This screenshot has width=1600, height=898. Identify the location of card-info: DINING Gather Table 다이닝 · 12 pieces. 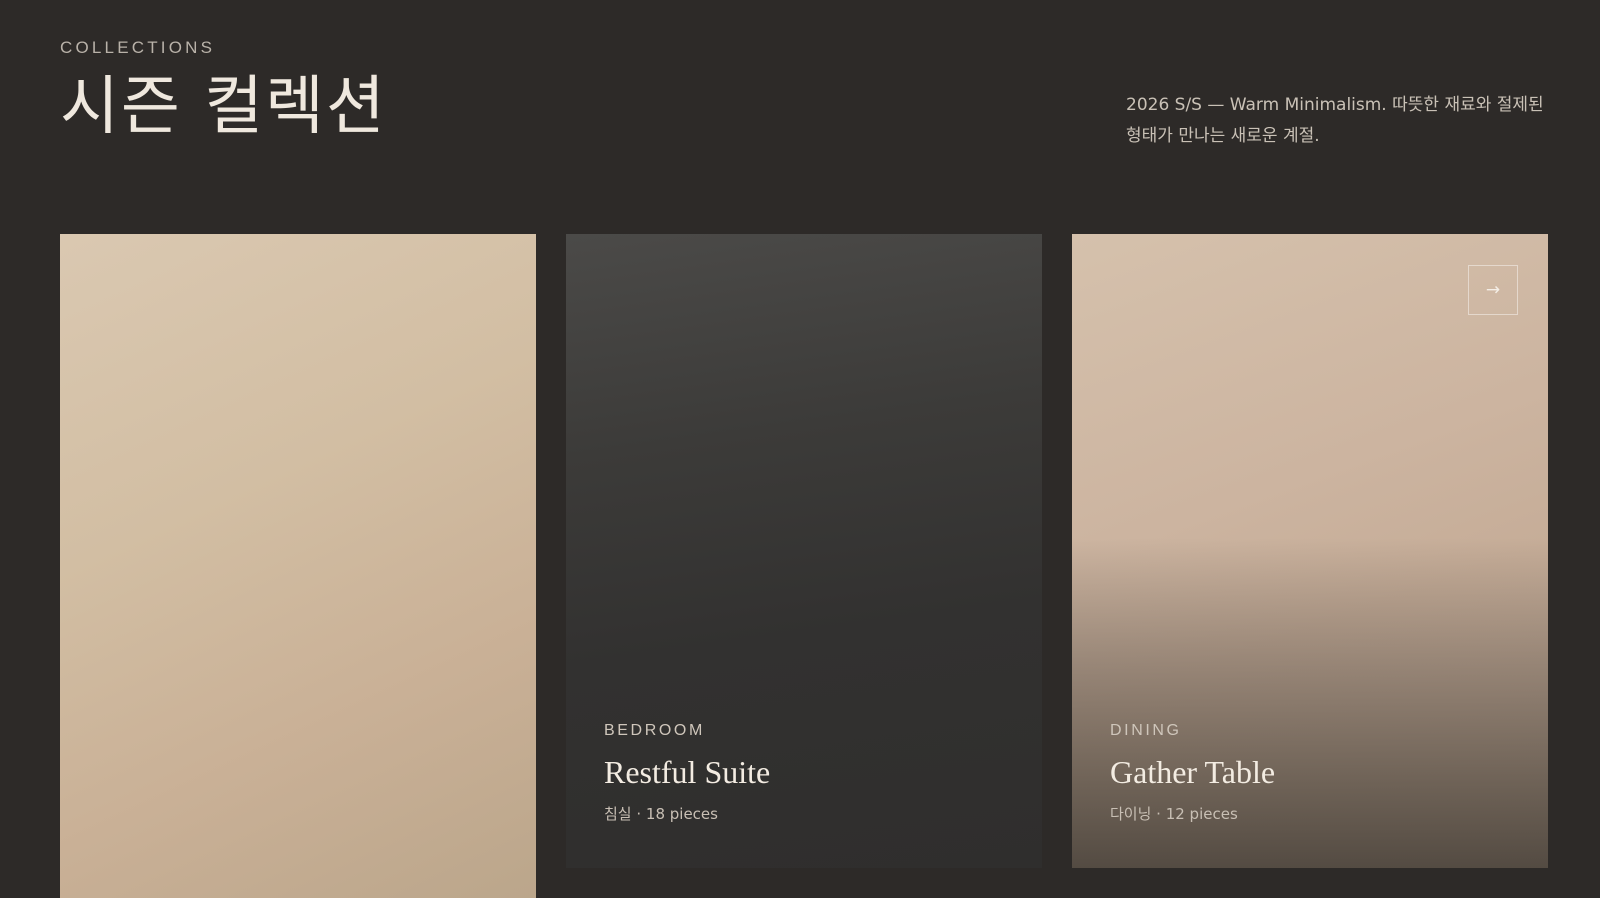
(1192, 773).